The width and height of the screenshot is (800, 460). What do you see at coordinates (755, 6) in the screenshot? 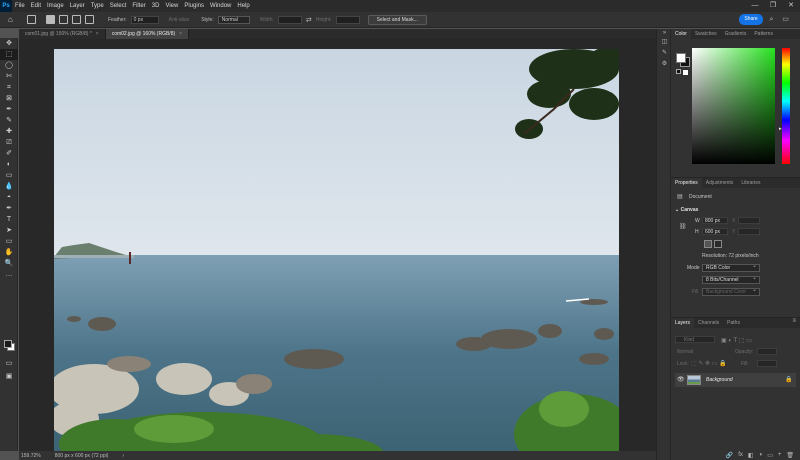
I see `minimize-icon: —` at bounding box center [755, 6].